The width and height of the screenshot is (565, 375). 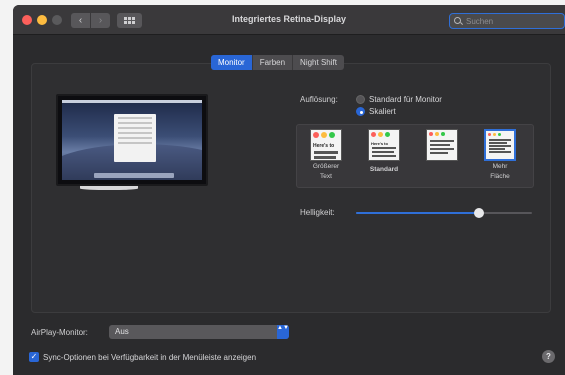 What do you see at coordinates (109, 188) in the screenshot?
I see `display-stand` at bounding box center [109, 188].